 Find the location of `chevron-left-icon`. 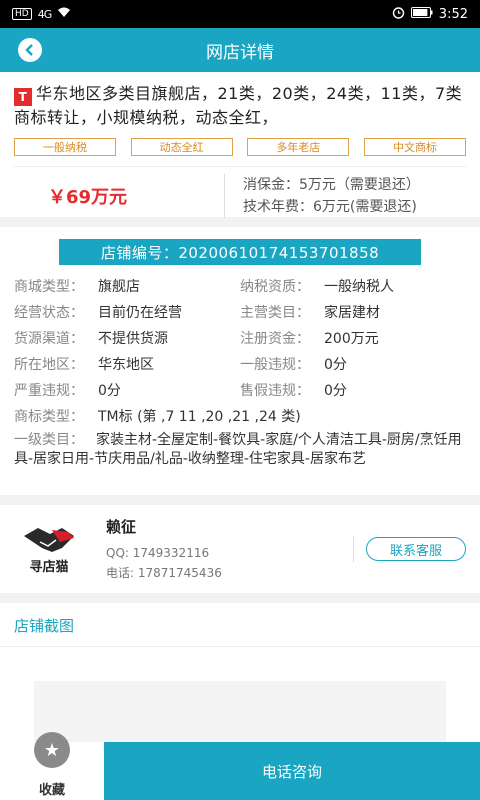

chevron-left-icon is located at coordinates (29, 50).